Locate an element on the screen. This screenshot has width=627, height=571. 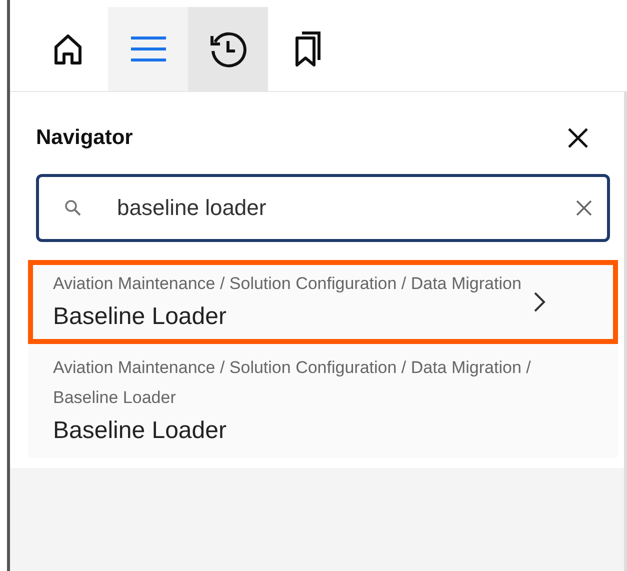
search-field: baseline loader is located at coordinates (323, 208).